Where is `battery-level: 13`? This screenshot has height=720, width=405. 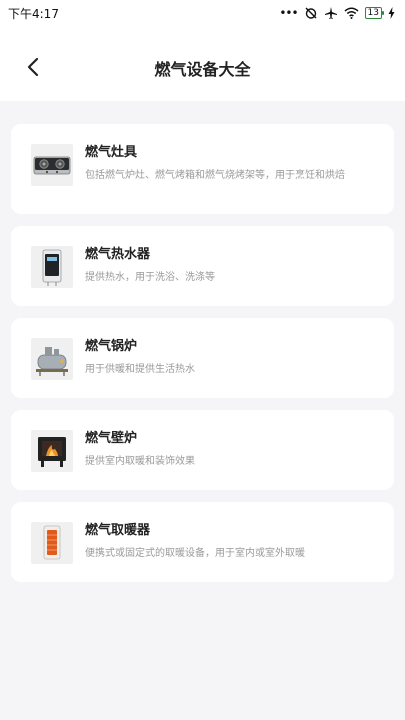 battery-level: 13 is located at coordinates (373, 12).